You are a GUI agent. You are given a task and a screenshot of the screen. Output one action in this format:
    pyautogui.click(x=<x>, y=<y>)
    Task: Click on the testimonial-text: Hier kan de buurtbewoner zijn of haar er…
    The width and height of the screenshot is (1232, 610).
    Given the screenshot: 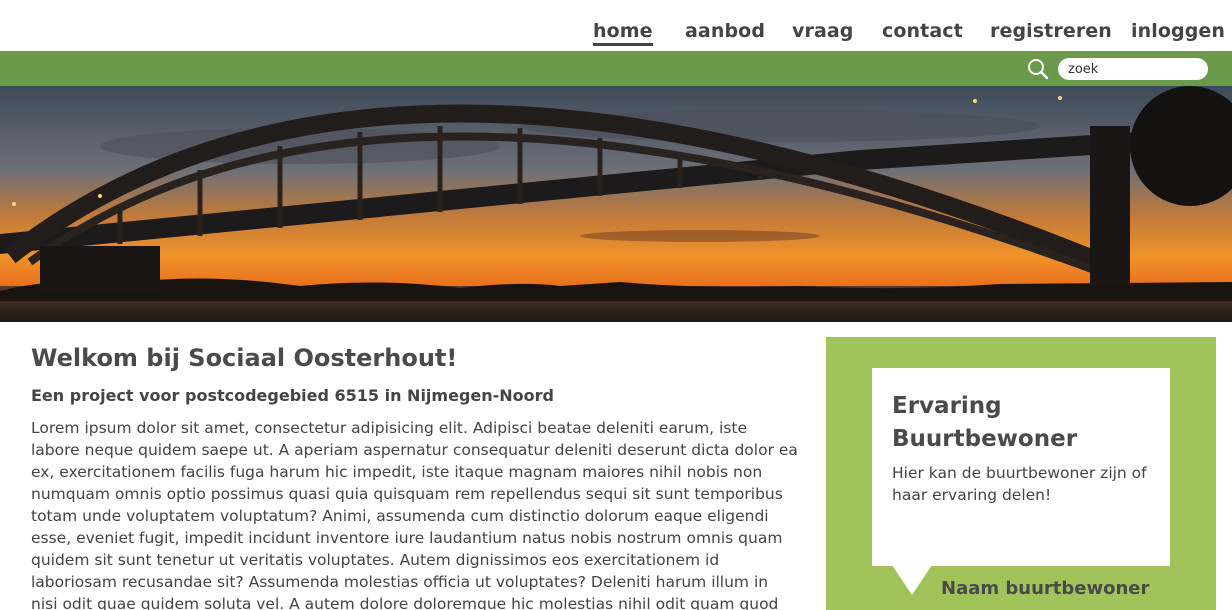 What is the action you would take?
    pyautogui.click(x=1019, y=484)
    